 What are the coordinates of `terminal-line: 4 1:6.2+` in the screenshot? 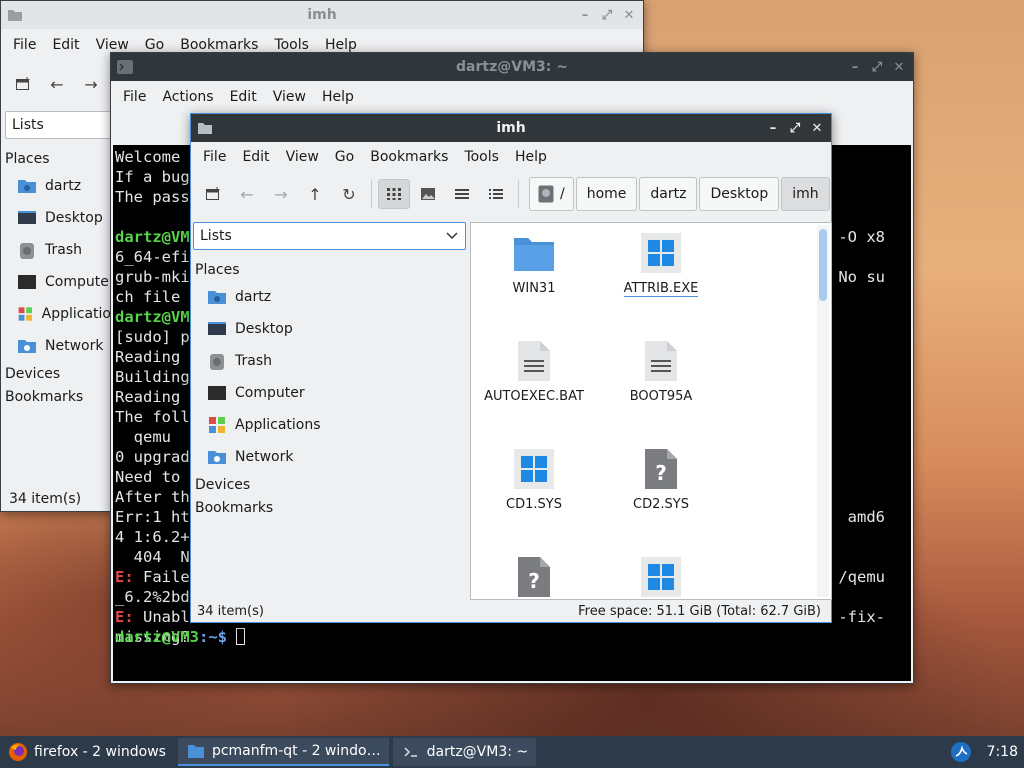 It's located at (152, 537).